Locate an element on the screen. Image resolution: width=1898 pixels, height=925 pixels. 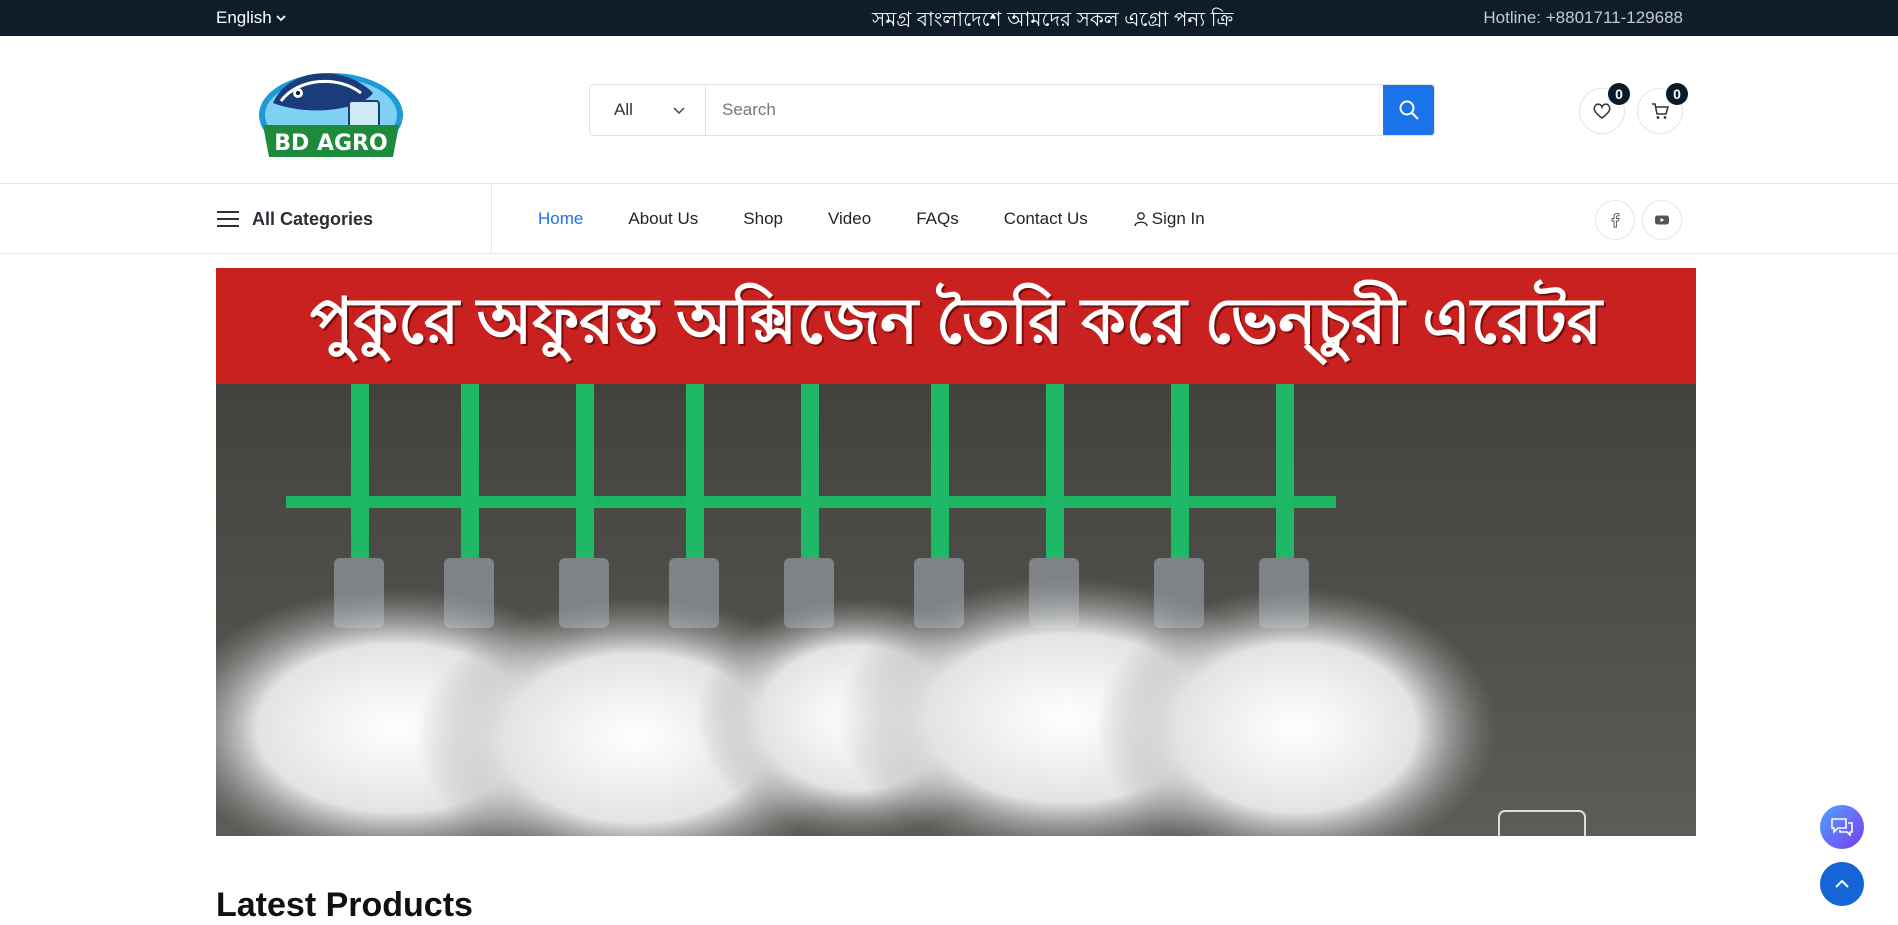
chat-button is located at coordinates (1842, 827).